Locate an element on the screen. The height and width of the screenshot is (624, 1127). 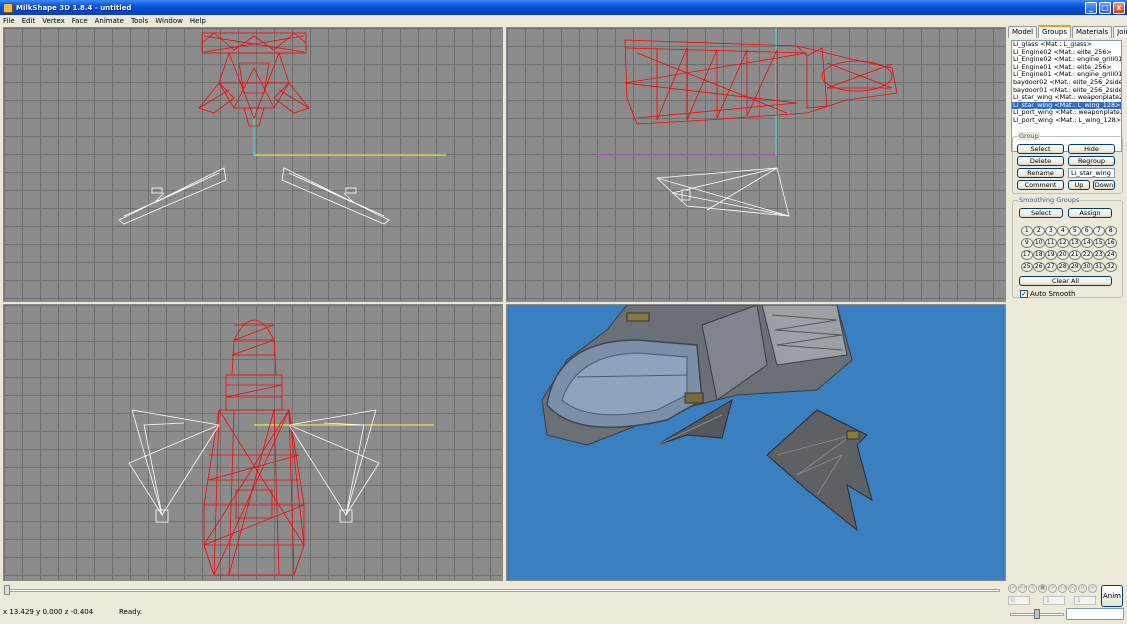
tab-model: Model is located at coordinates (1023, 32).